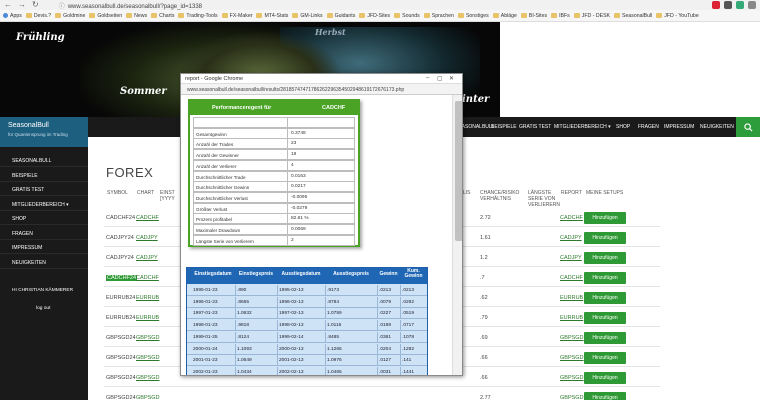 The width and height of the screenshot is (760, 400). Describe the element at coordinates (752, 5) in the screenshot. I see `menu-icon` at that location.